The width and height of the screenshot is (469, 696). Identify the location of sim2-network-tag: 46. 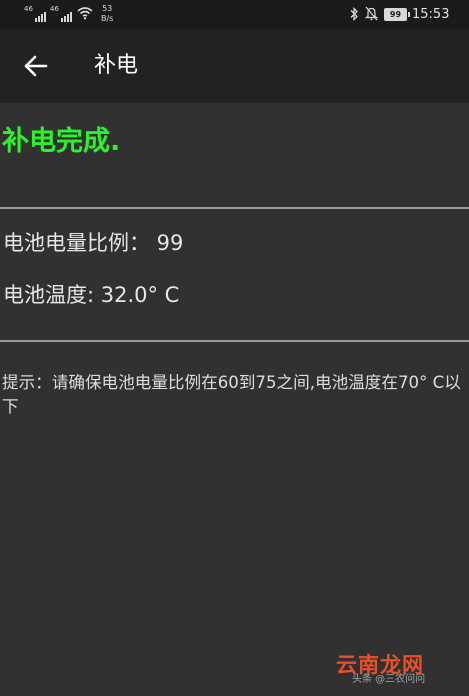
(54, 9).